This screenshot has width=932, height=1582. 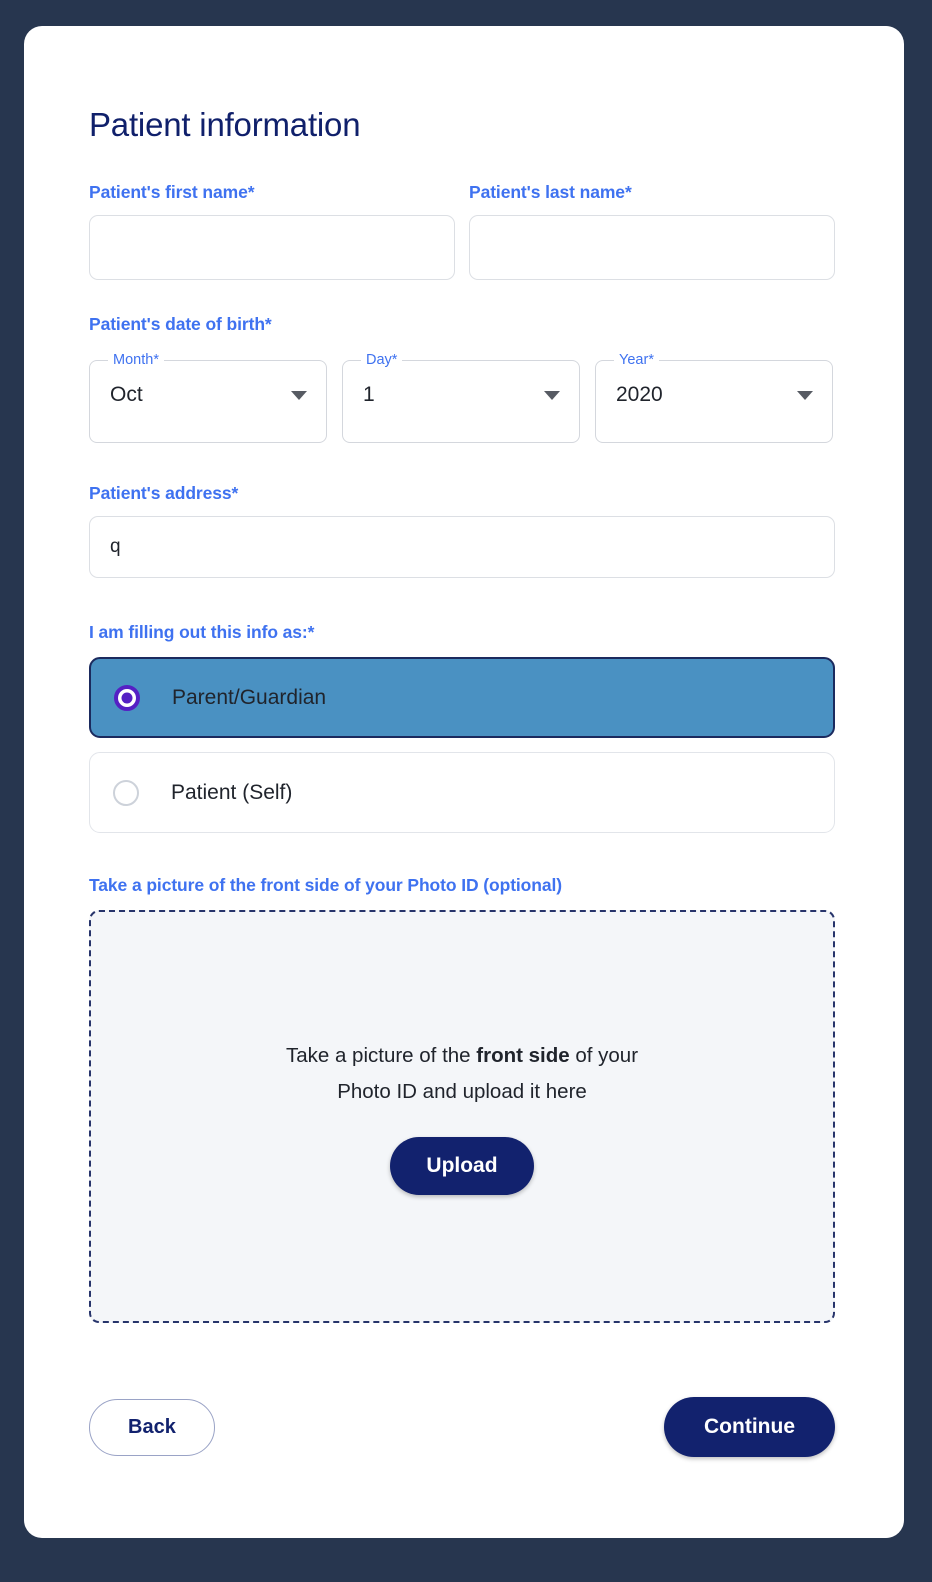 I want to click on first-name-label-text: Patient's first name, so click(x=168, y=192).